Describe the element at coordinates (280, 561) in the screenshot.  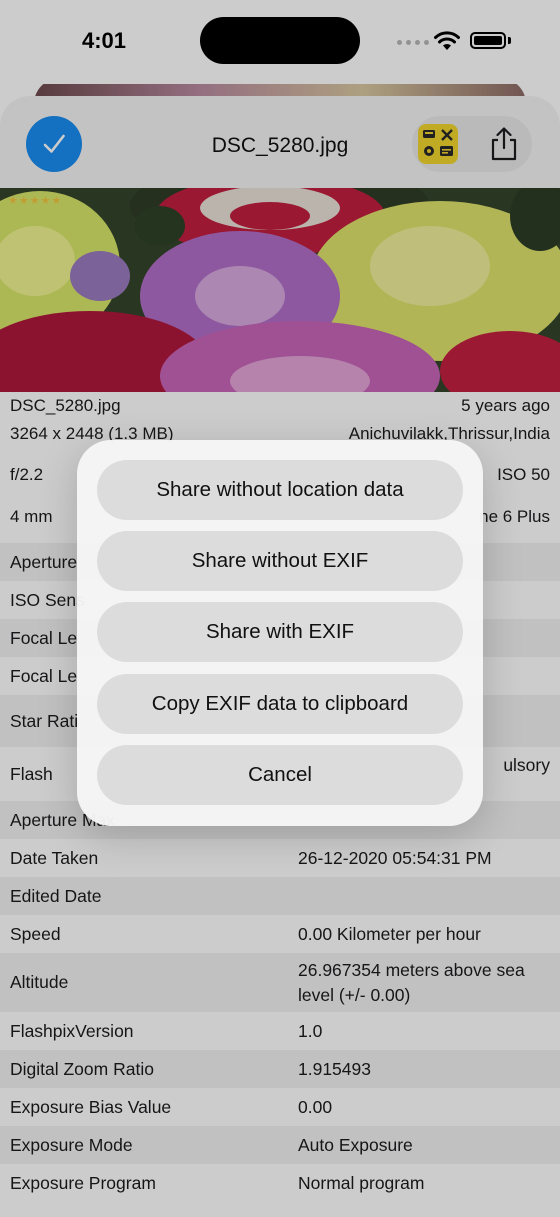
I see `share-without-exif-button: Share without EXIF` at that location.